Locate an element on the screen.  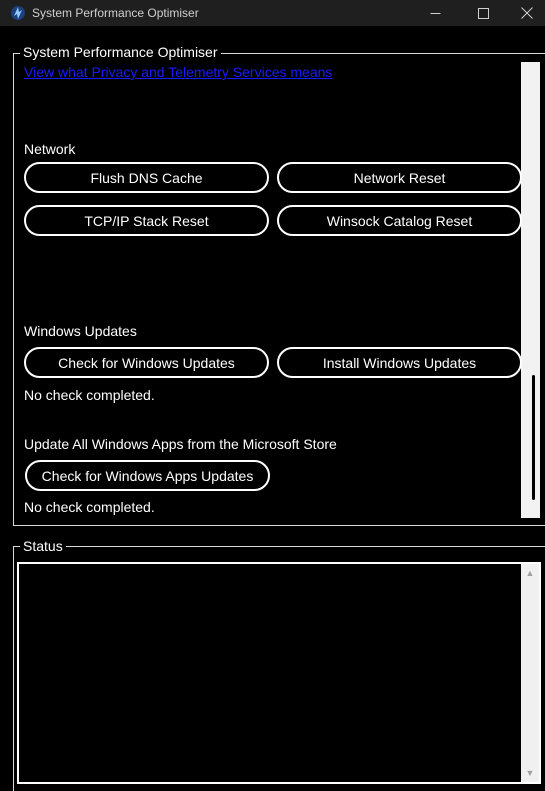
settings-scrollbar-thumb is located at coordinates (533, 437).